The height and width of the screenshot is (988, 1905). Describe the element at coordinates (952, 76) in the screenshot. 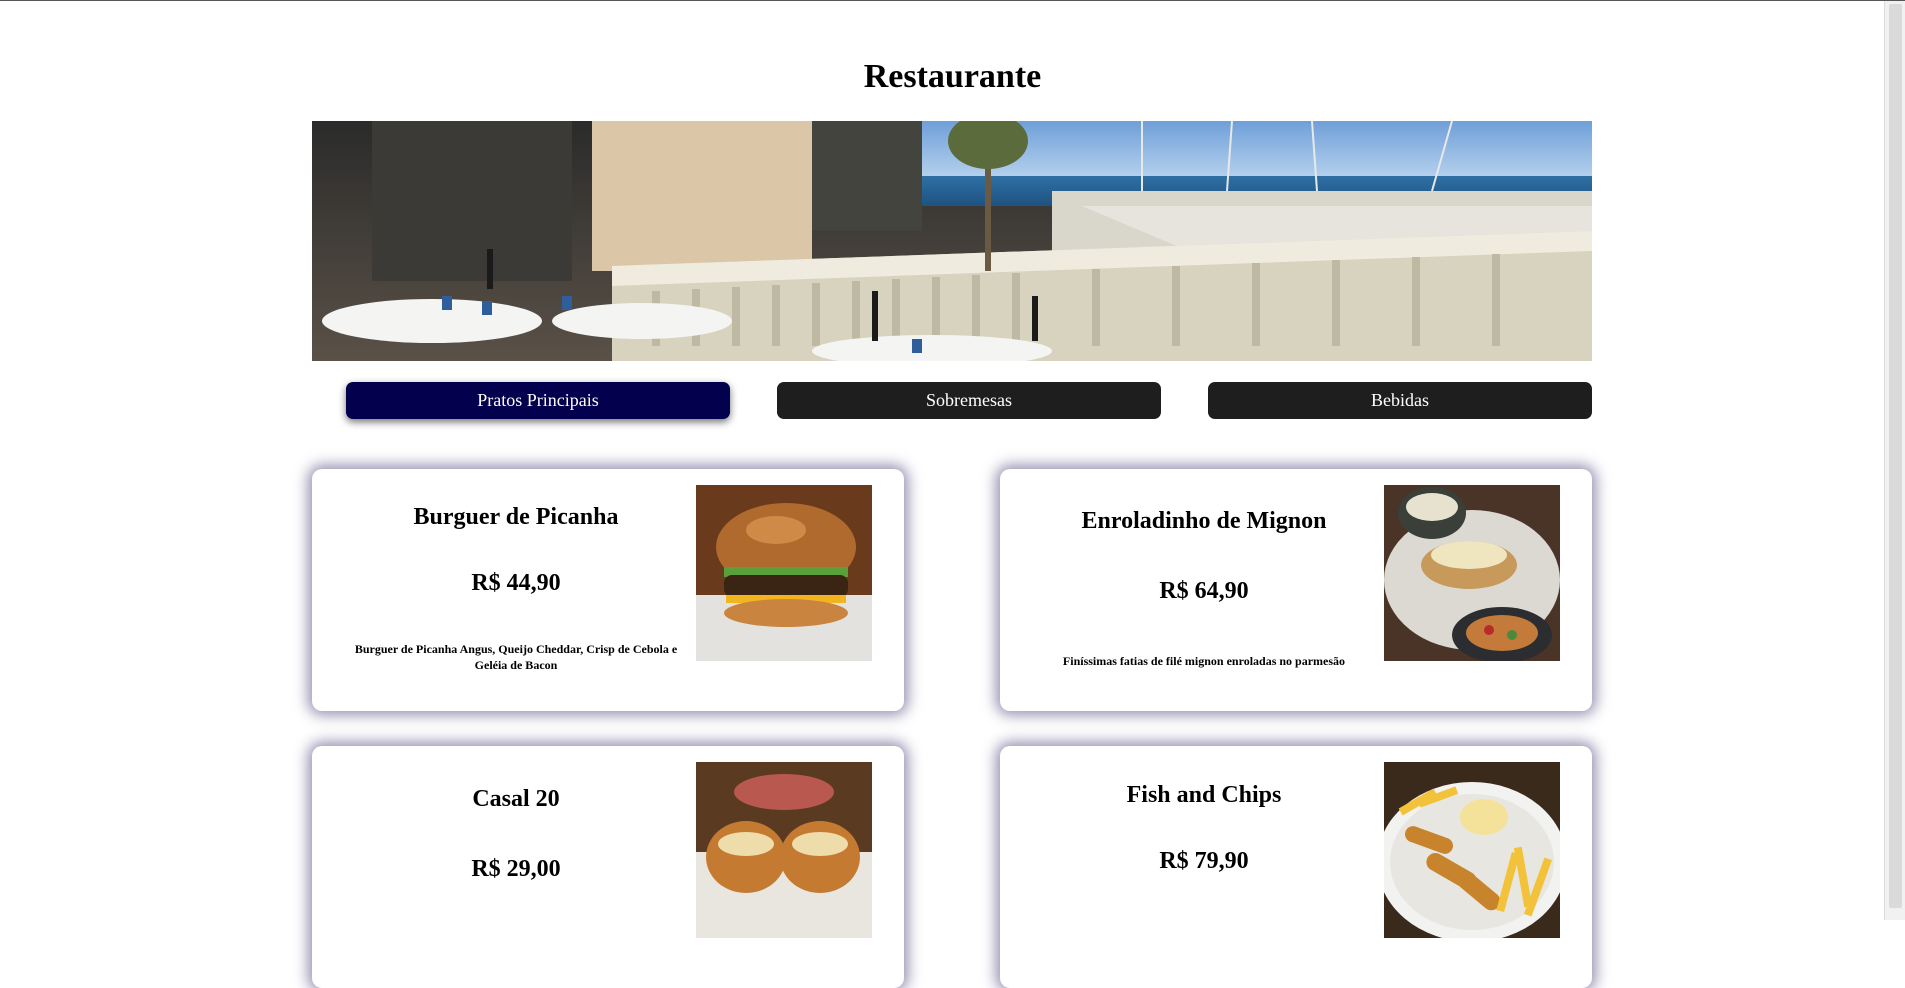

I see `page-title: Restaurante` at that location.